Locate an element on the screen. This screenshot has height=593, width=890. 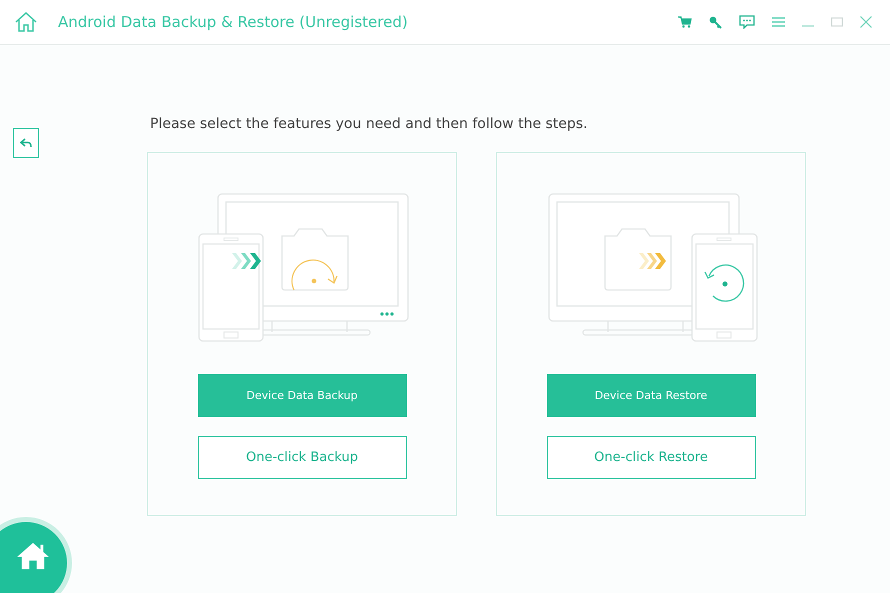
cart-icon is located at coordinates (685, 22).